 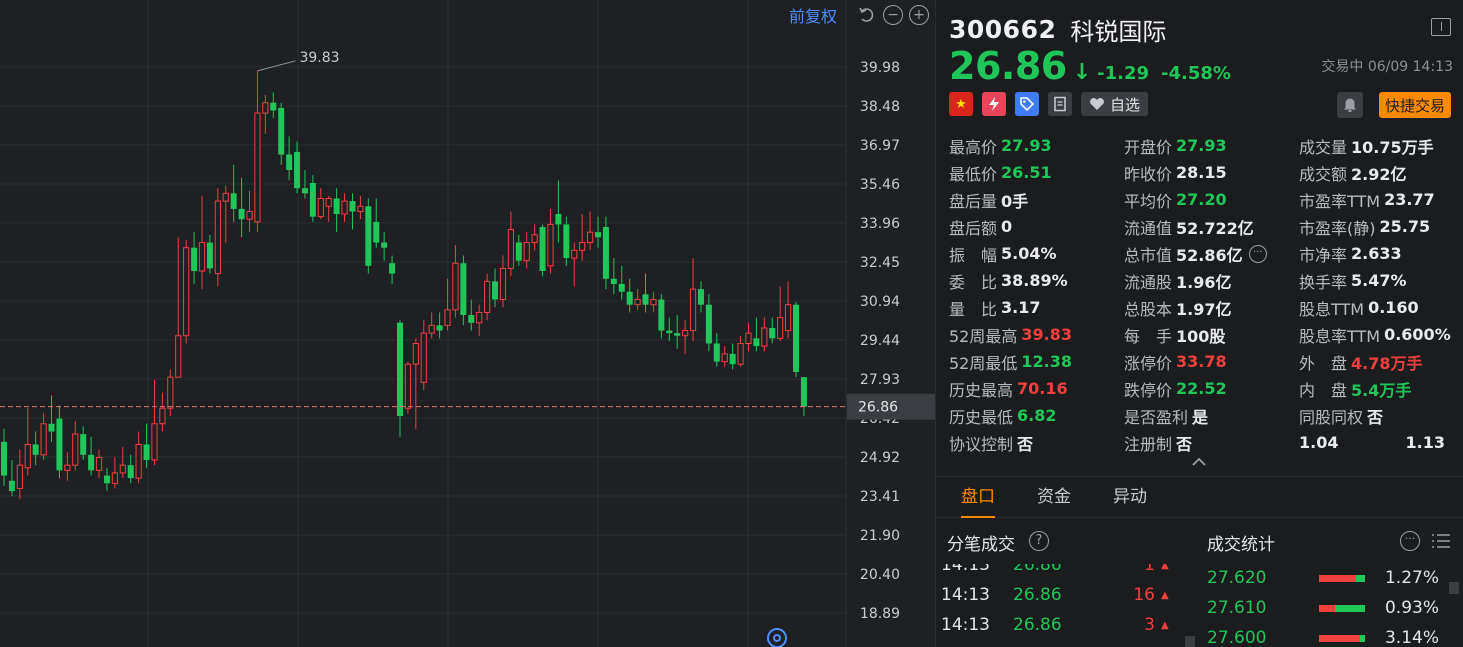 What do you see at coordinates (1409, 199) in the screenshot?
I see `stat-value: 23.77` at bounding box center [1409, 199].